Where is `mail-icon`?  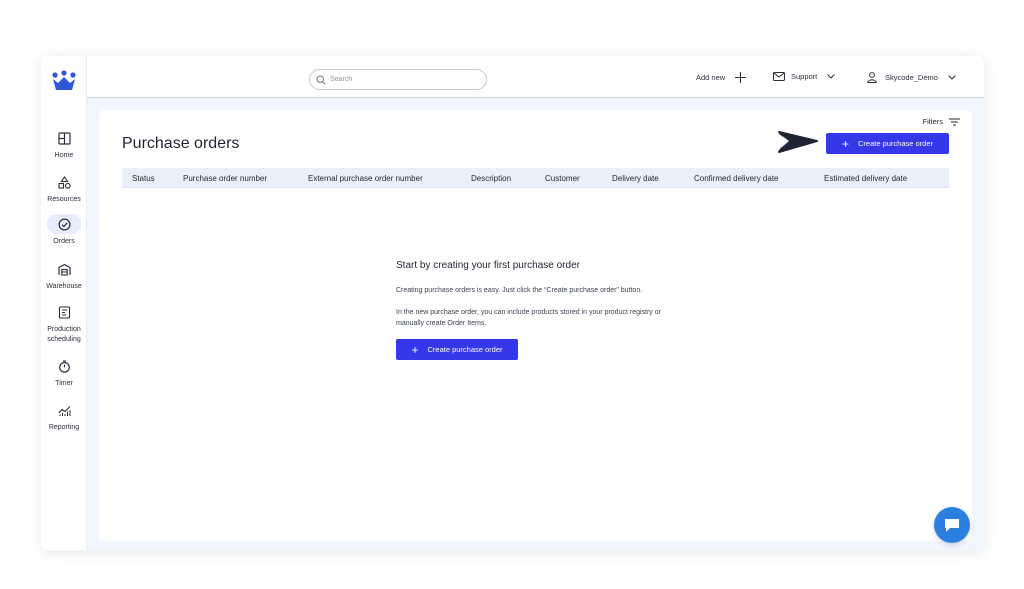 mail-icon is located at coordinates (779, 76).